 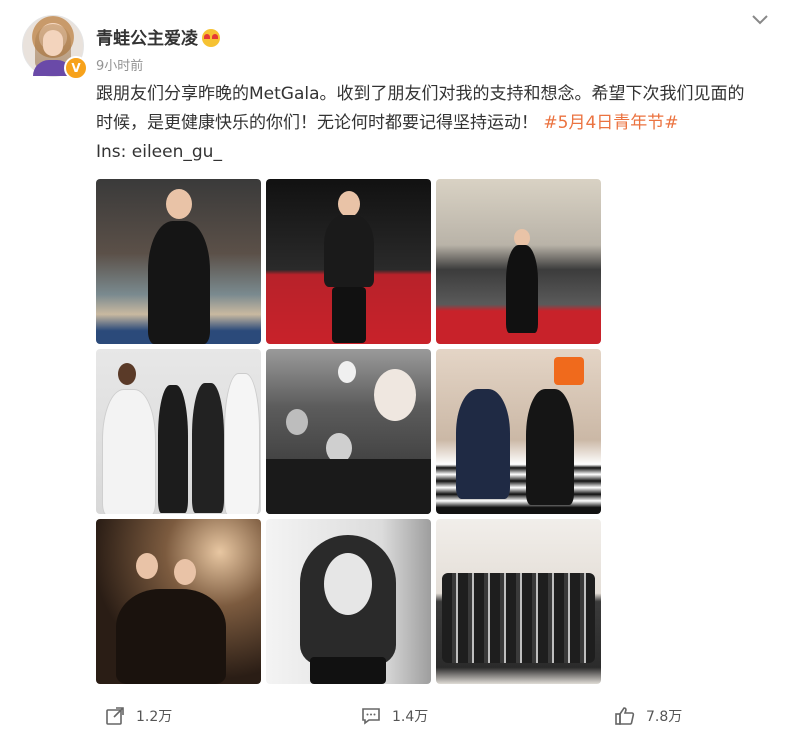 I want to click on comment-button: 1.4万, so click(x=394, y=716).